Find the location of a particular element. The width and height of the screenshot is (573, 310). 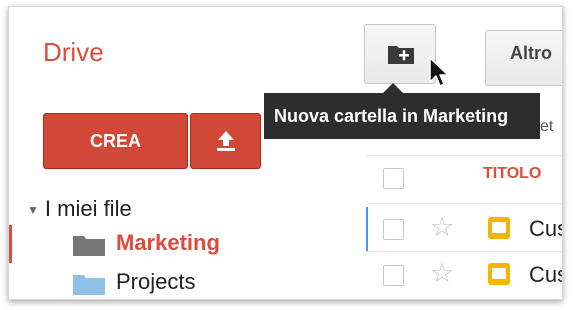

selected-indicator is located at coordinates (10, 244).